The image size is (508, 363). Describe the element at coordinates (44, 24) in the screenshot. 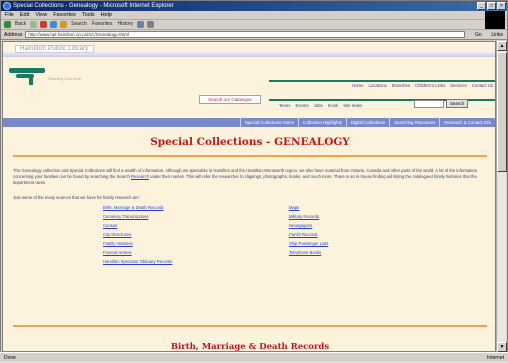

I see `stop-icon` at that location.